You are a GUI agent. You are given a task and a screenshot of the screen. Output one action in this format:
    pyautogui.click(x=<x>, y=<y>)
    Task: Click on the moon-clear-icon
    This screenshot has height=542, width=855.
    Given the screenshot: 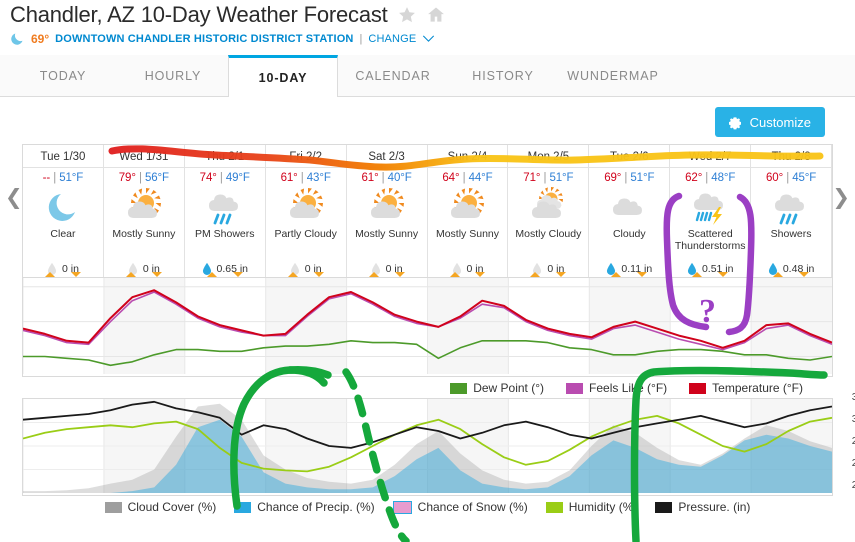 What is the action you would take?
    pyautogui.click(x=61, y=207)
    